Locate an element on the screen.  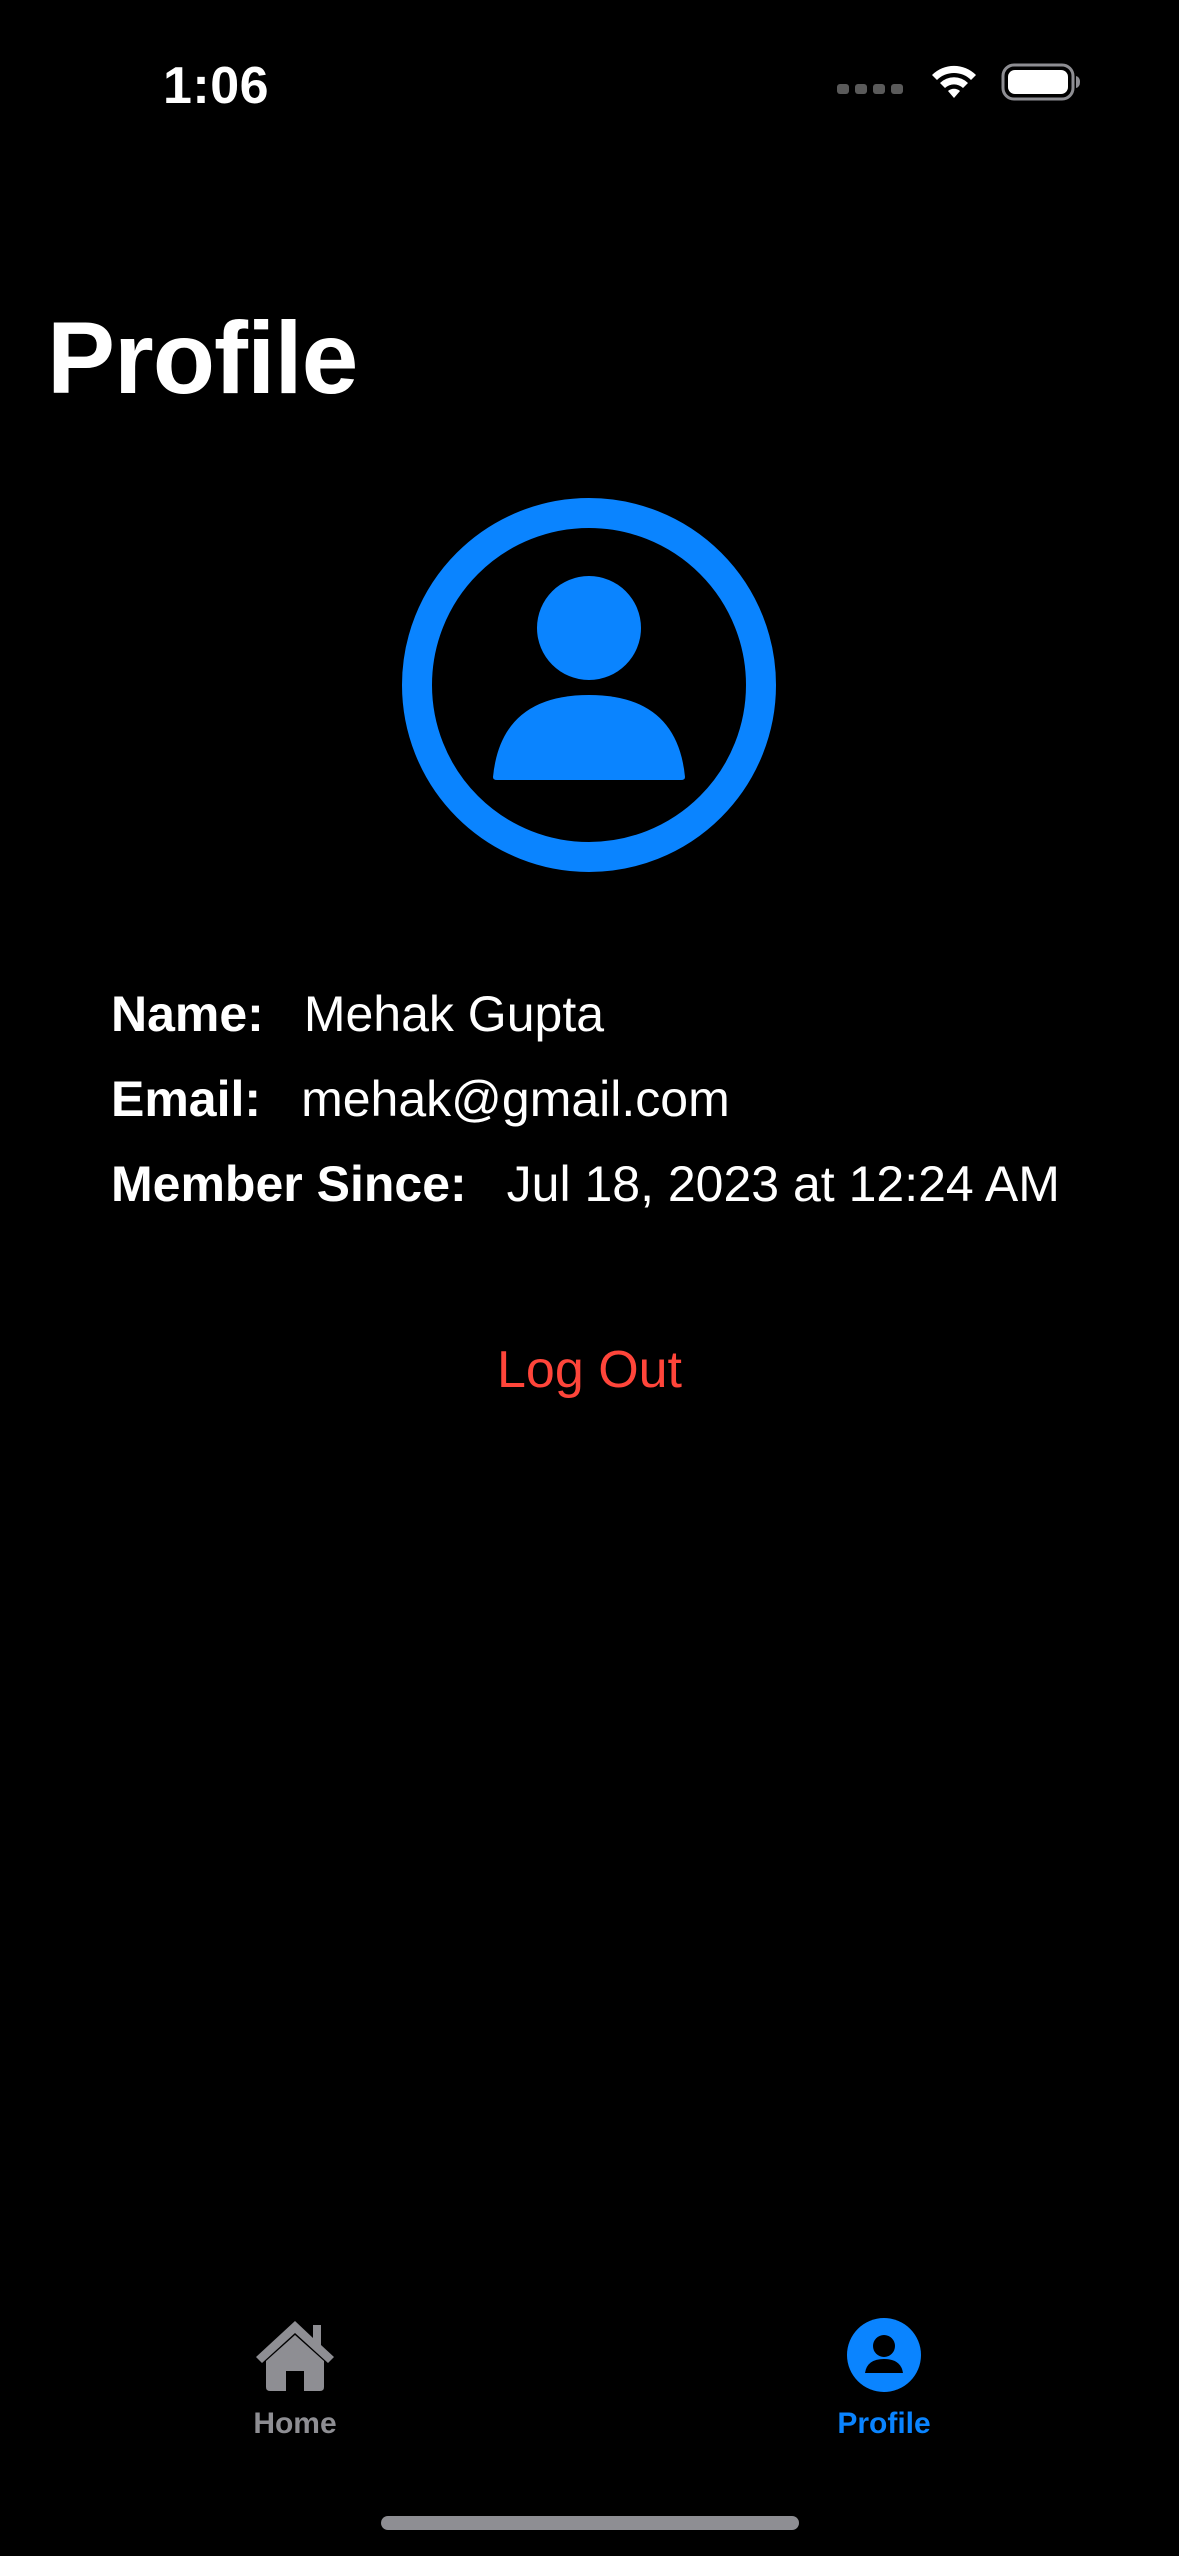
status-icons is located at coordinates (959, 82).